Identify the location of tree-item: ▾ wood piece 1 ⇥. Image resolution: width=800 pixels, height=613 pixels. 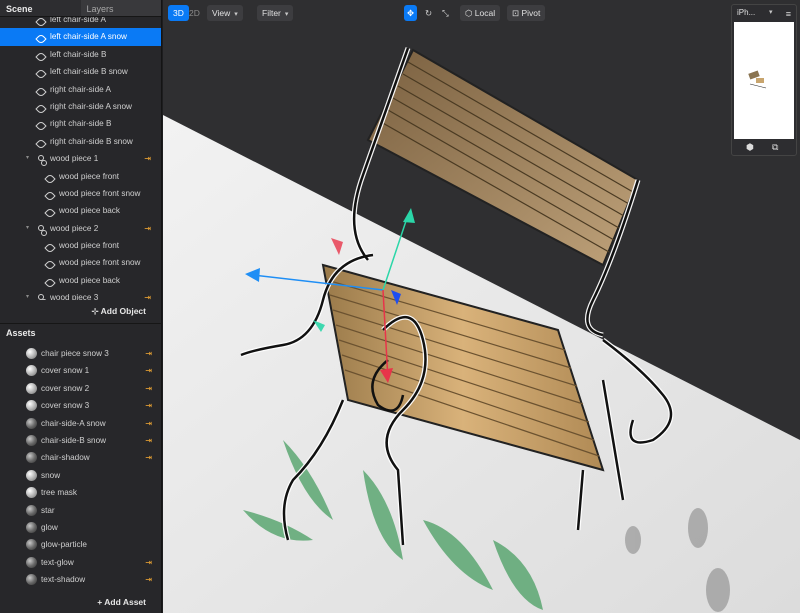
(80, 158).